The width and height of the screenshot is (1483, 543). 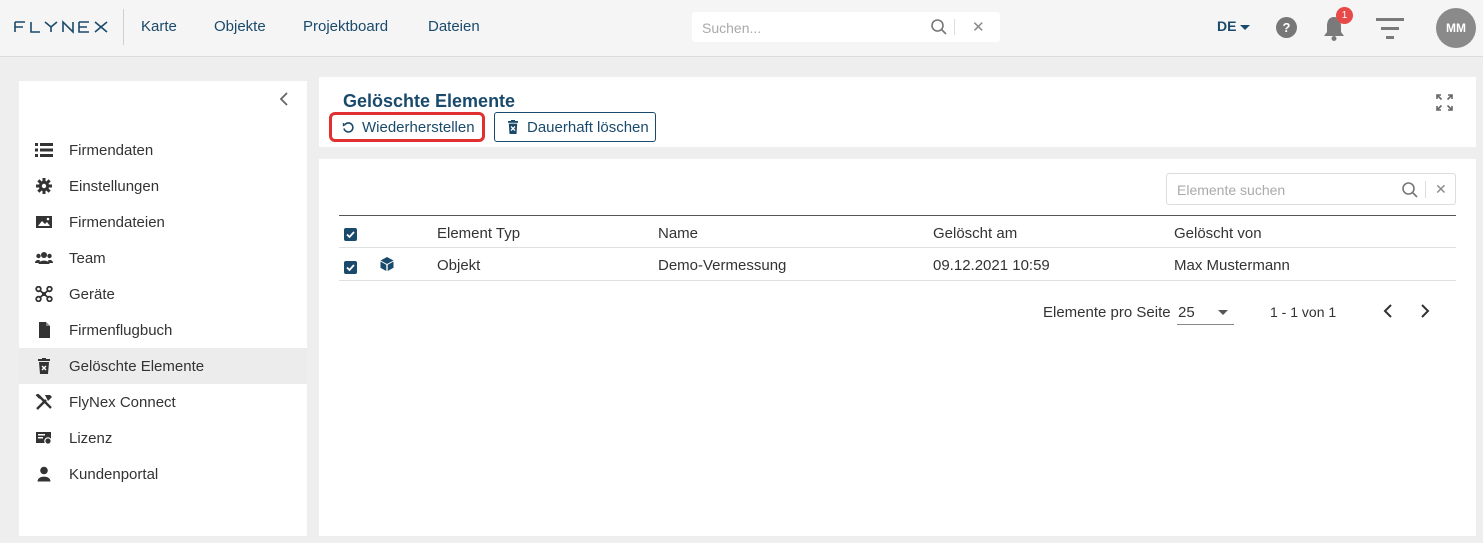 I want to click on cell-geloescht-am: 09.12.2021 10:59, so click(x=991, y=265).